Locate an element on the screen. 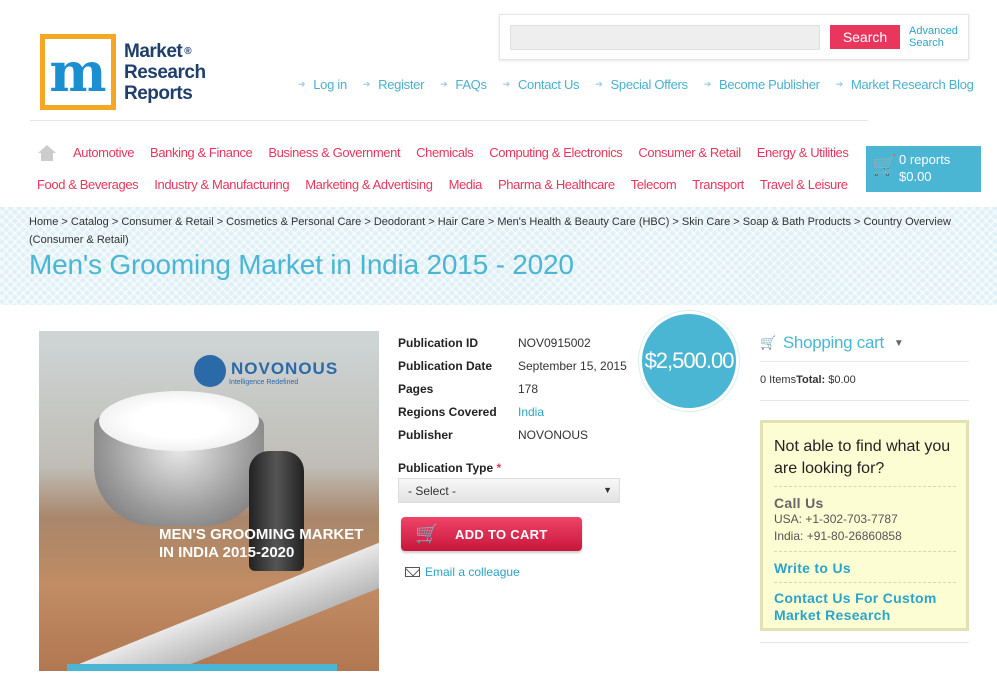  category-consumer-retail: Consumer & Retail is located at coordinates (689, 153).